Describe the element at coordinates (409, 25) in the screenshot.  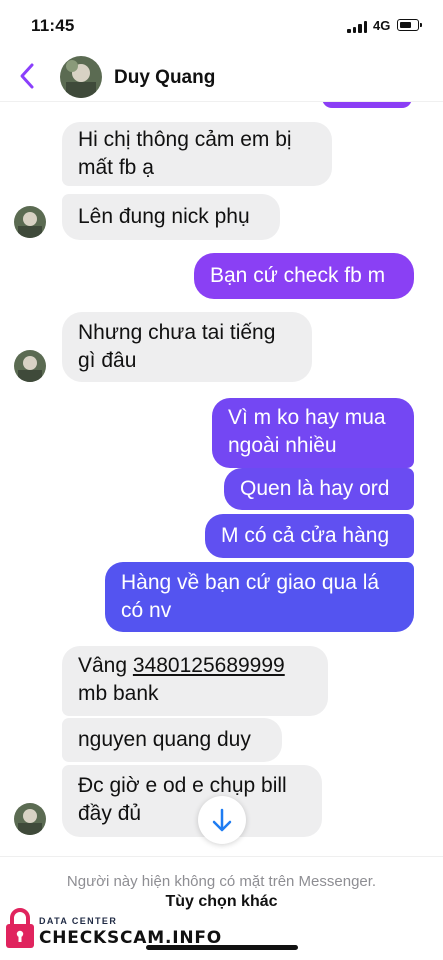
I see `battery-icon` at that location.